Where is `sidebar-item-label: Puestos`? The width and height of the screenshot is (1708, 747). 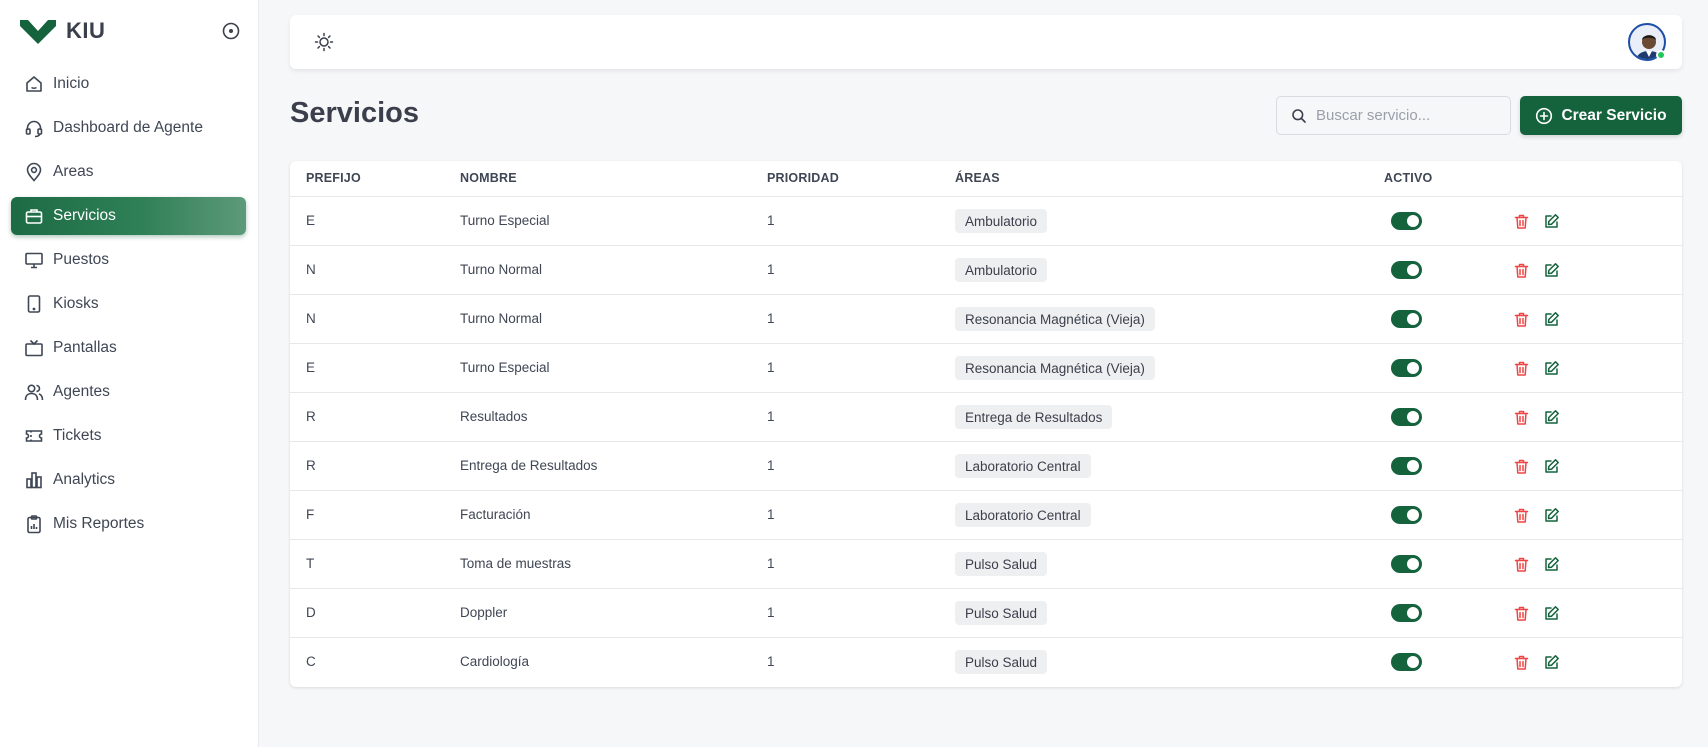
sidebar-item-label: Puestos is located at coordinates (81, 259).